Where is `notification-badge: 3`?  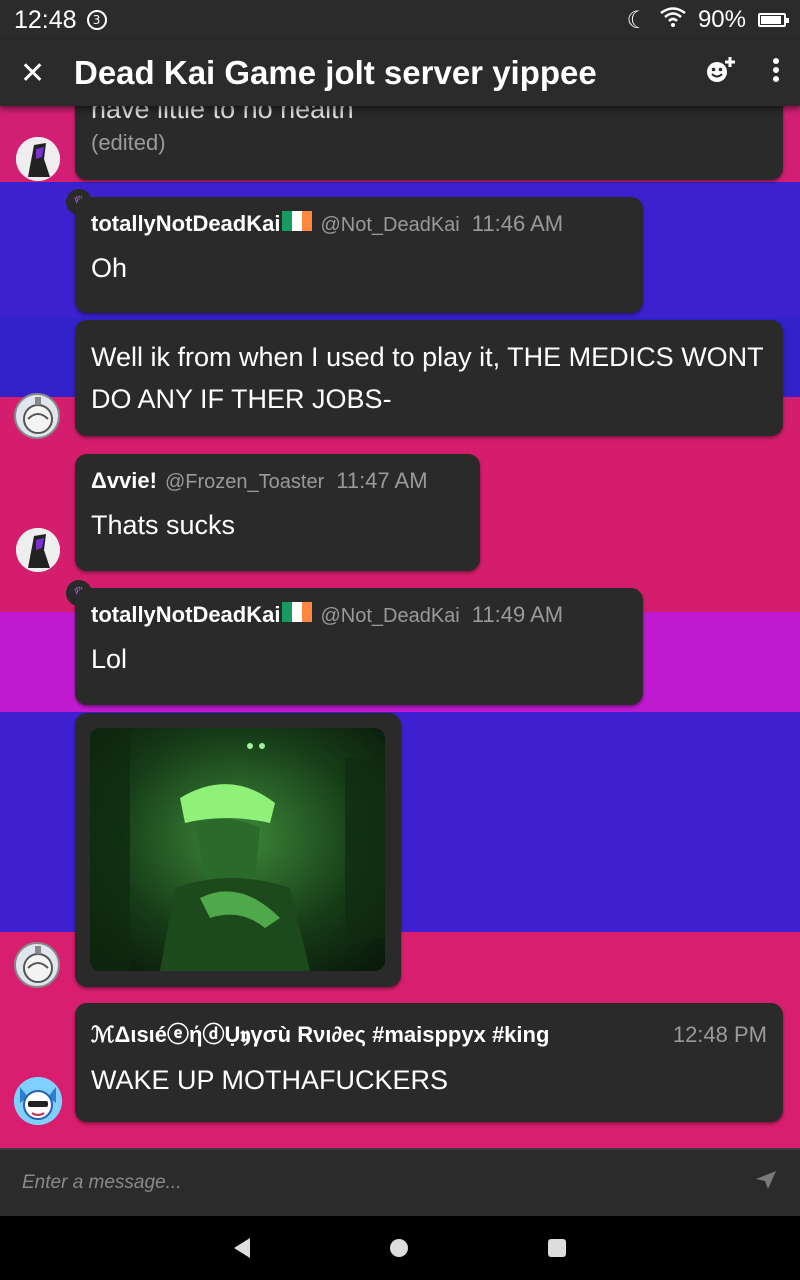 notification-badge: 3 is located at coordinates (96, 20).